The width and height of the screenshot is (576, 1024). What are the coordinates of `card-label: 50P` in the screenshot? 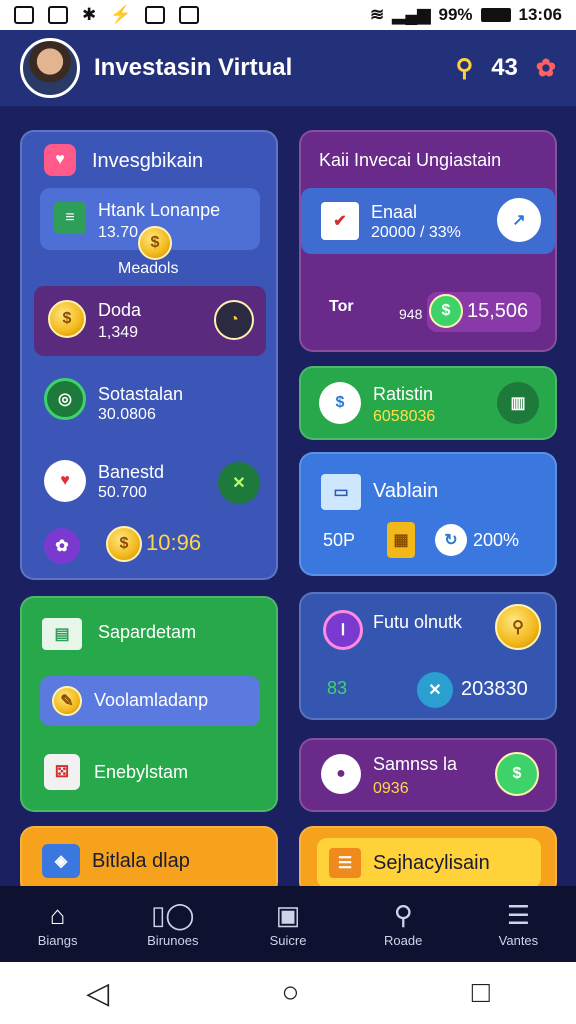 It's located at (339, 540).